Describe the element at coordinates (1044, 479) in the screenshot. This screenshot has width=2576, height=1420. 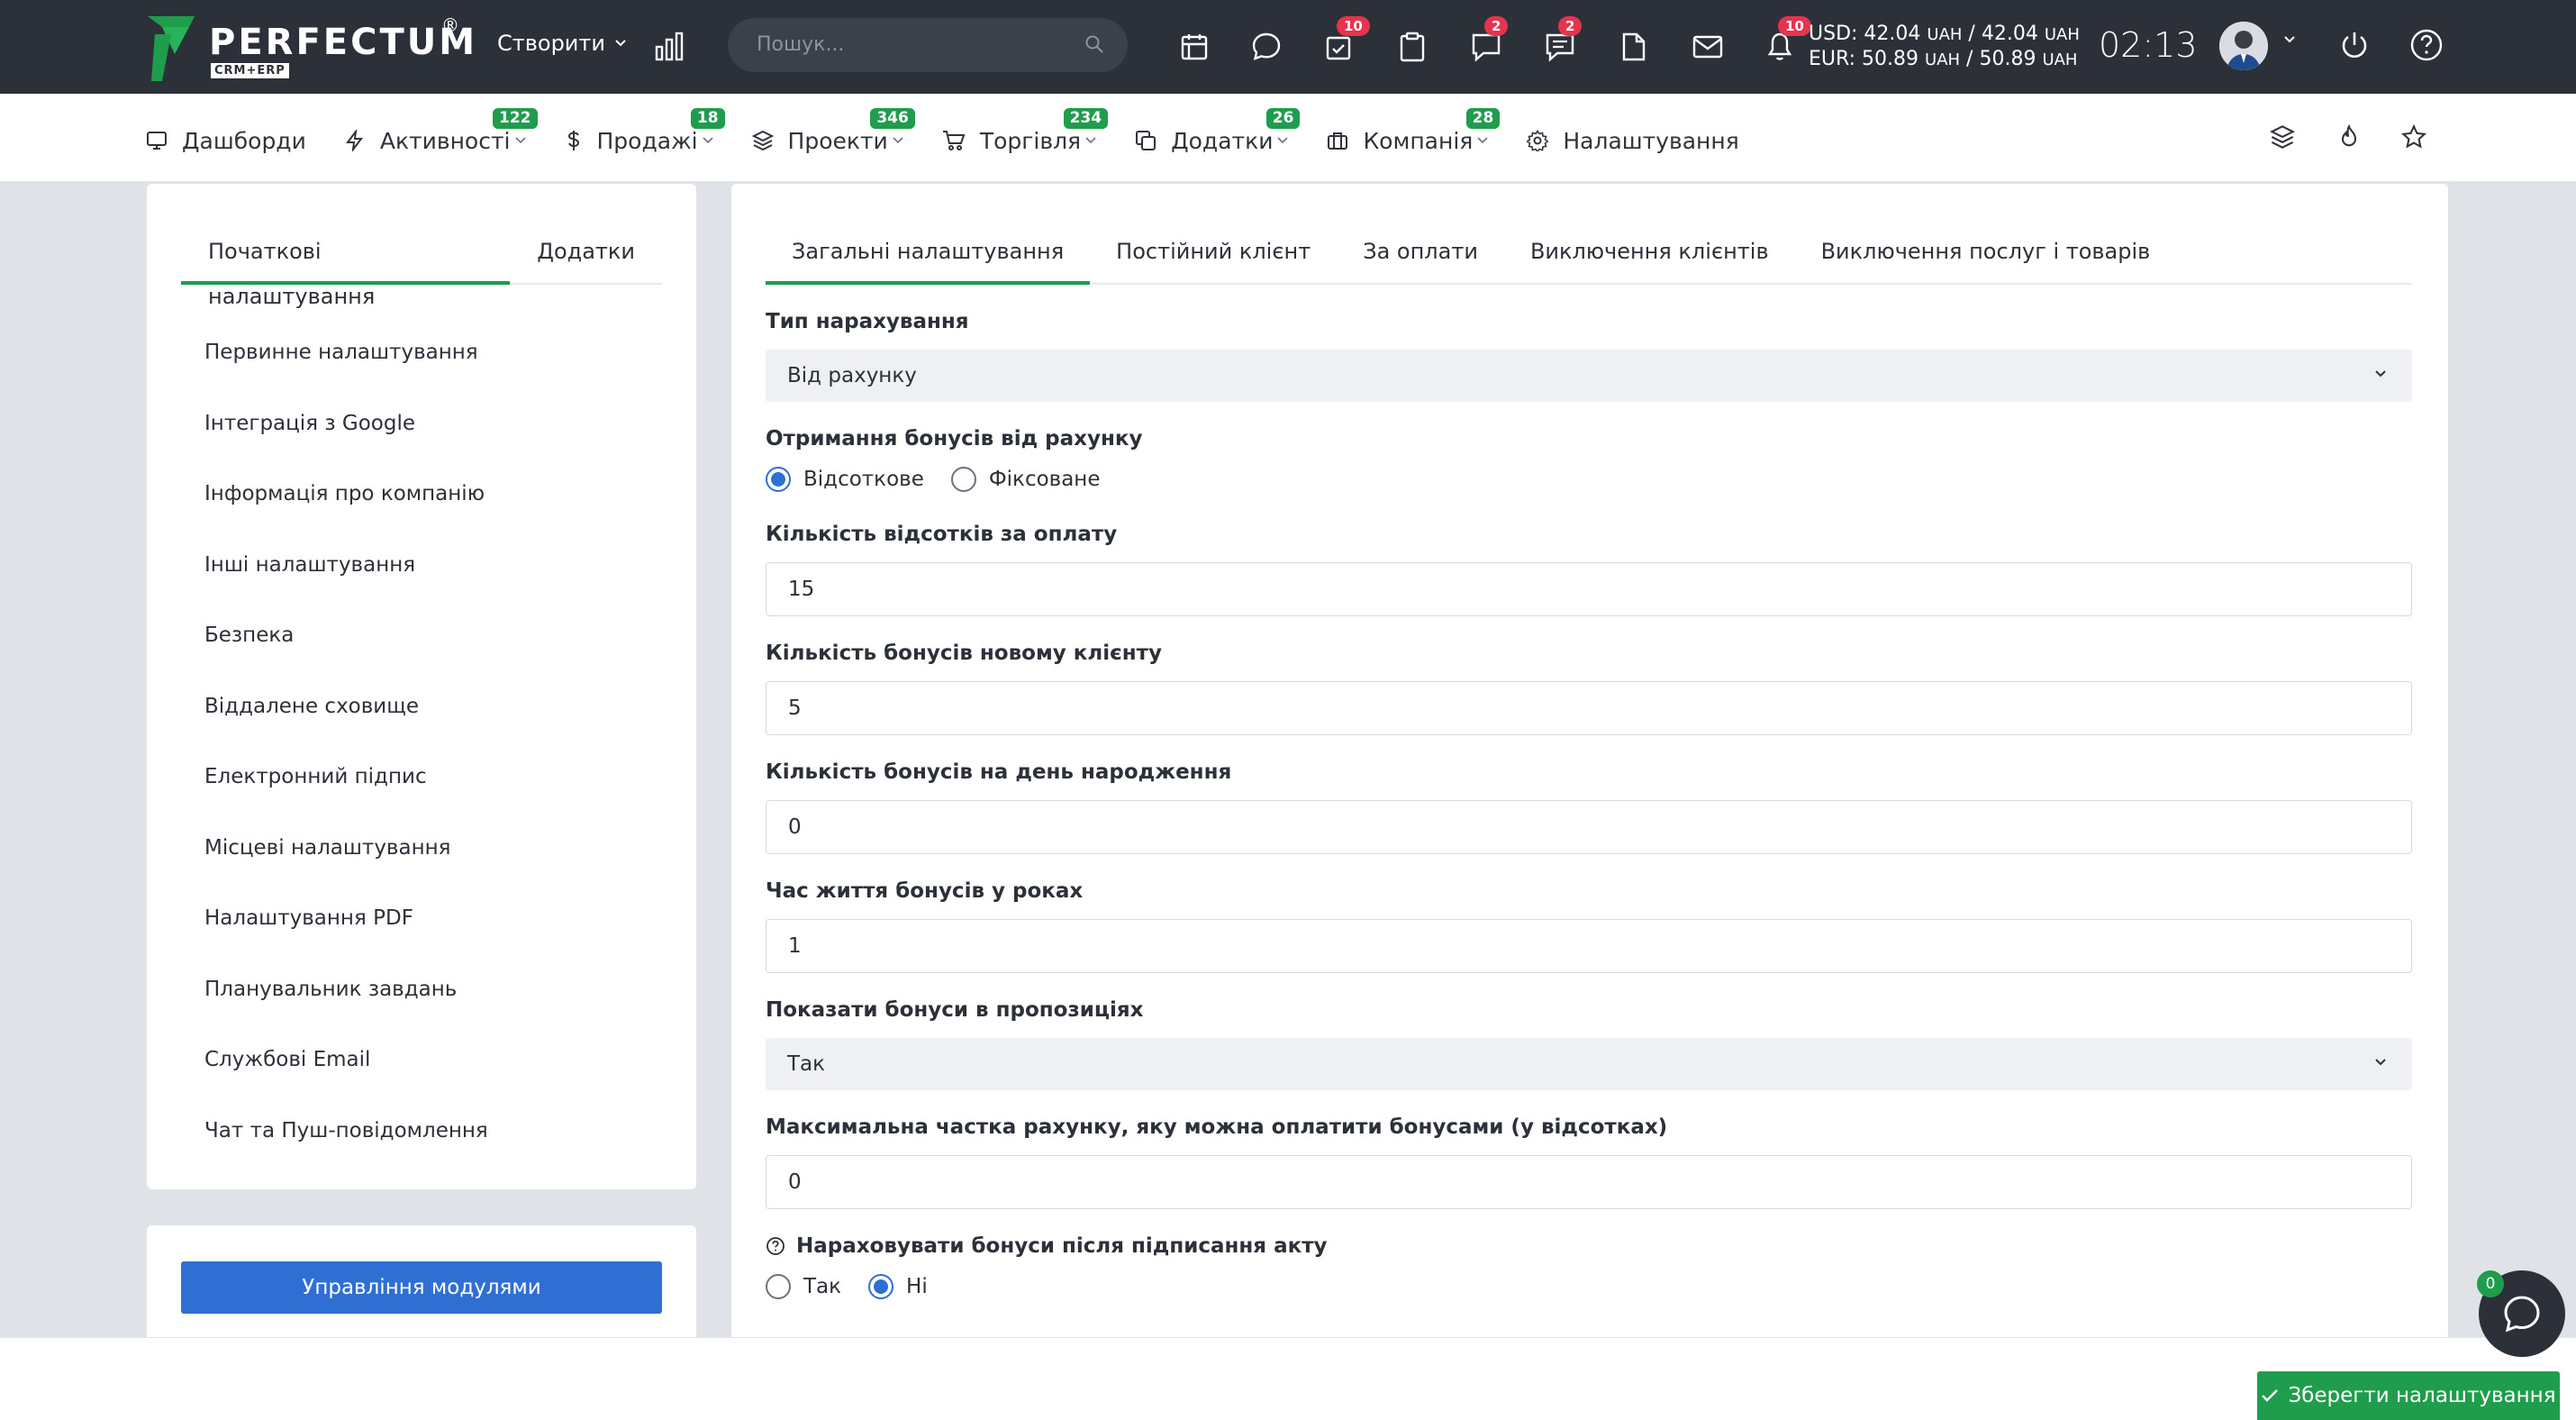
I see `radio-fixed-label: Фіксоване` at that location.